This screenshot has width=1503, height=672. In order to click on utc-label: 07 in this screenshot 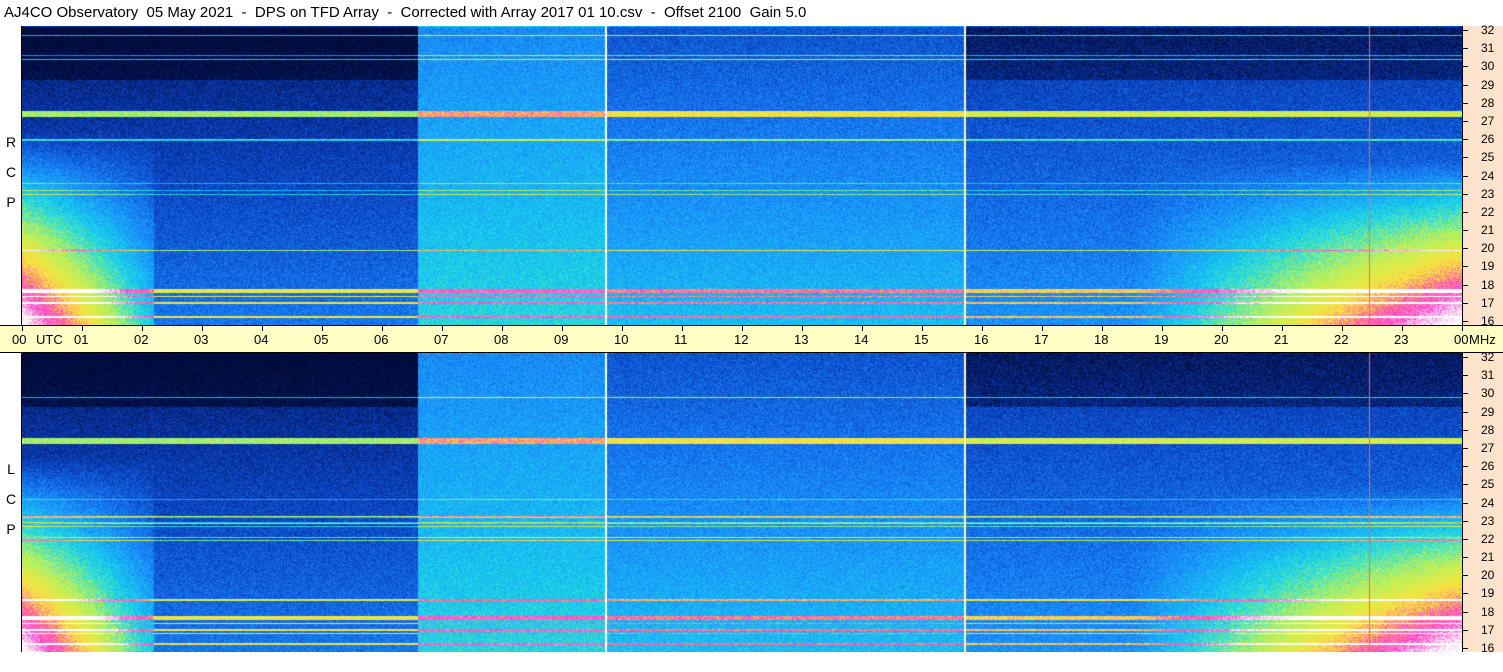, I will do `click(441, 339)`.